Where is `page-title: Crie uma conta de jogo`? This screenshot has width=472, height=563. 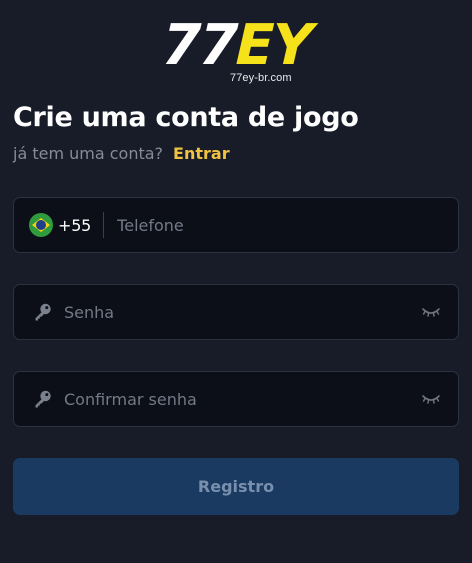 page-title: Crie uma conta de jogo is located at coordinates (186, 117).